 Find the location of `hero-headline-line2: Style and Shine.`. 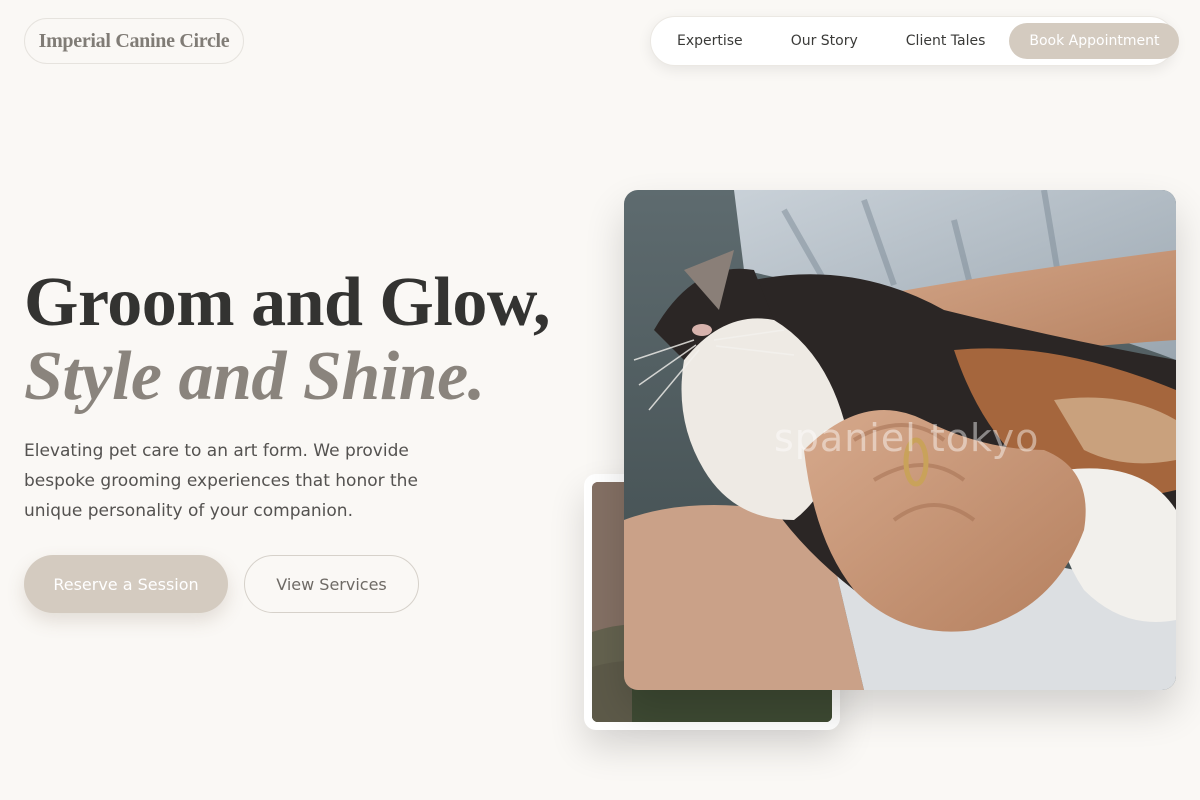

hero-headline-line2: Style and Shine. is located at coordinates (254, 376).